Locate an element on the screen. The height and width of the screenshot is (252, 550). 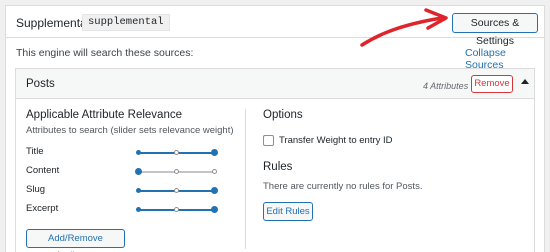
engine-slug: supplemental is located at coordinates (126, 22).